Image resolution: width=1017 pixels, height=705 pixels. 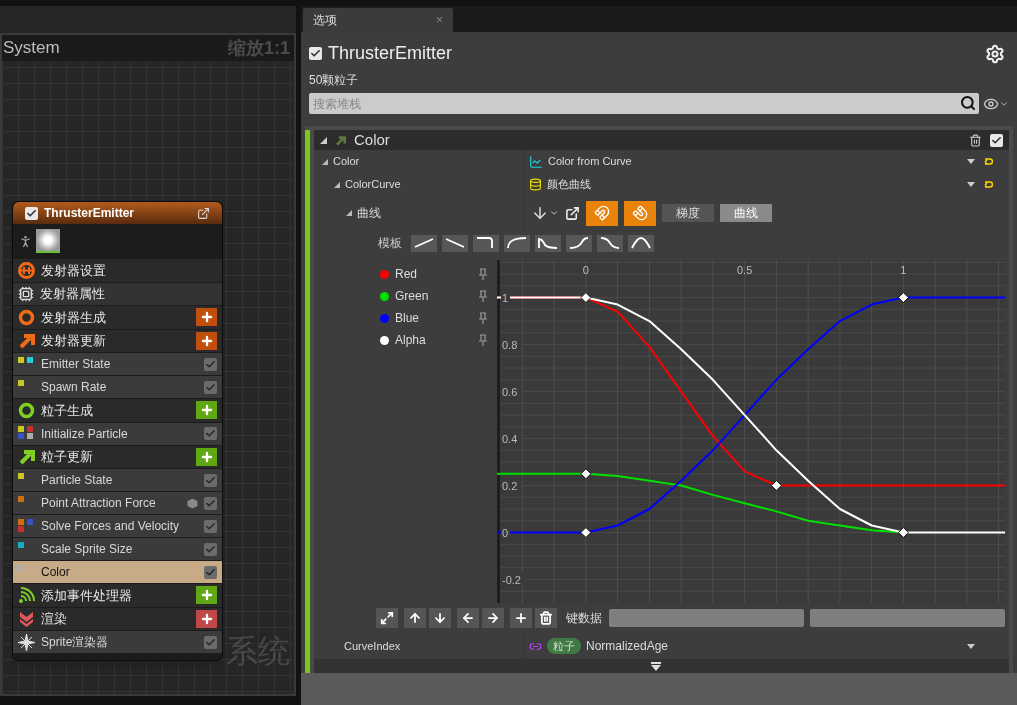 What do you see at coordinates (26, 619) in the screenshot?
I see `chevrons-icon` at bounding box center [26, 619].